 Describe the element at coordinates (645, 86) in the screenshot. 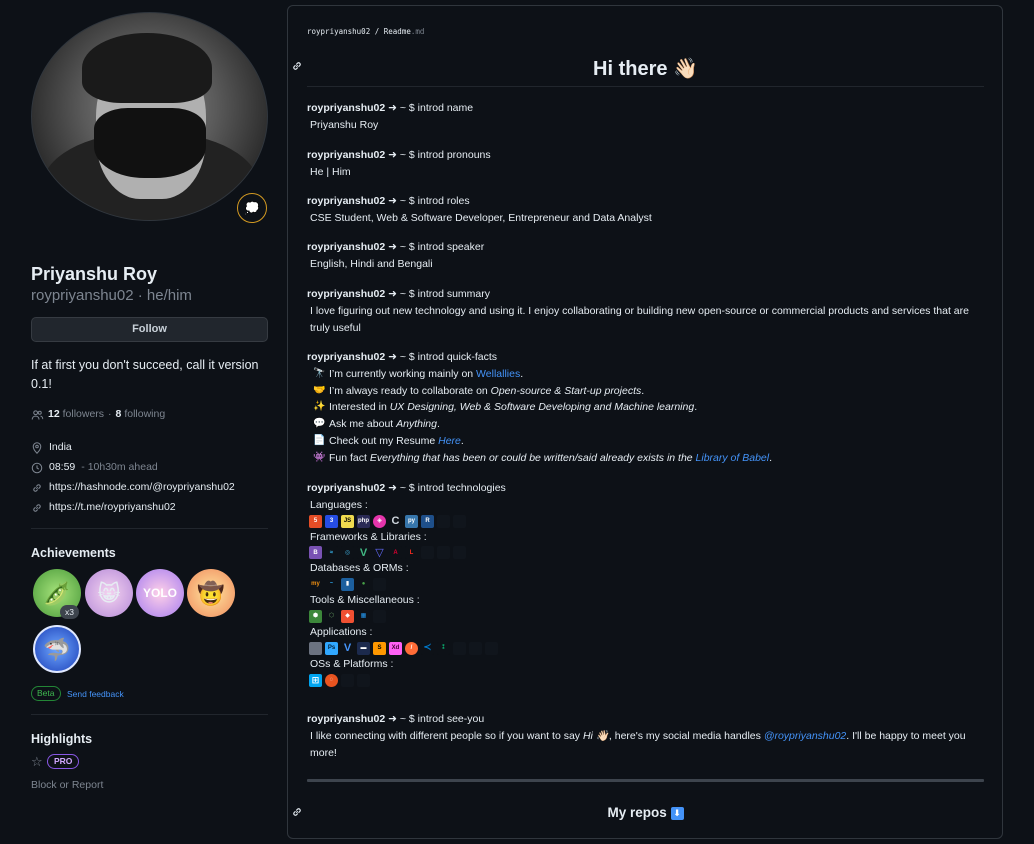

I see `heading-divider` at that location.